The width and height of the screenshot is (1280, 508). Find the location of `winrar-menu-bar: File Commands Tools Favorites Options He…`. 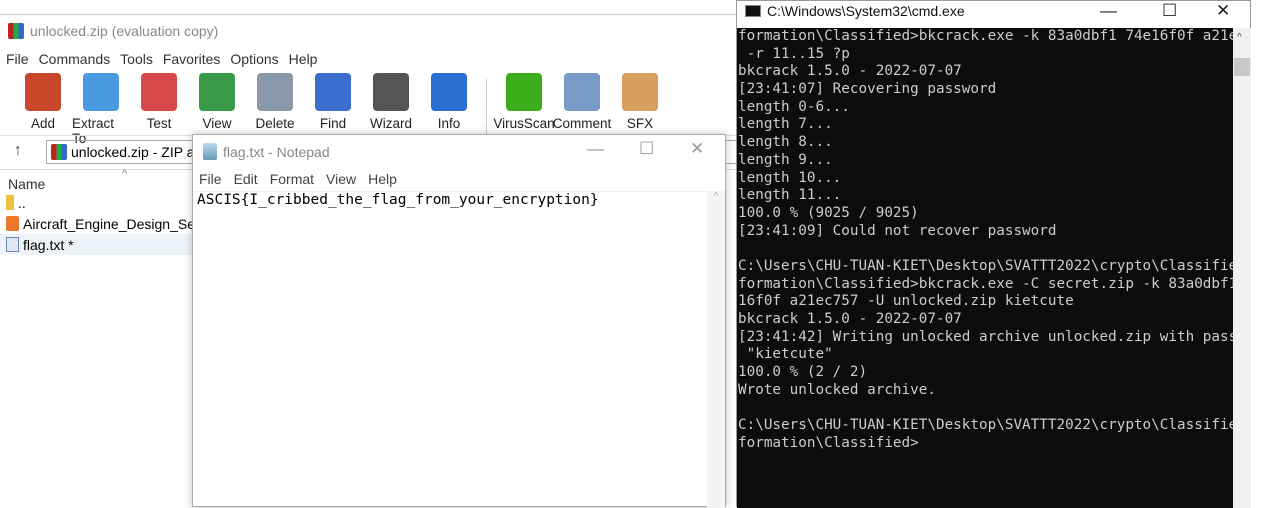

winrar-menu-bar: File Commands Tools Favorites Options He… is located at coordinates (161, 59).